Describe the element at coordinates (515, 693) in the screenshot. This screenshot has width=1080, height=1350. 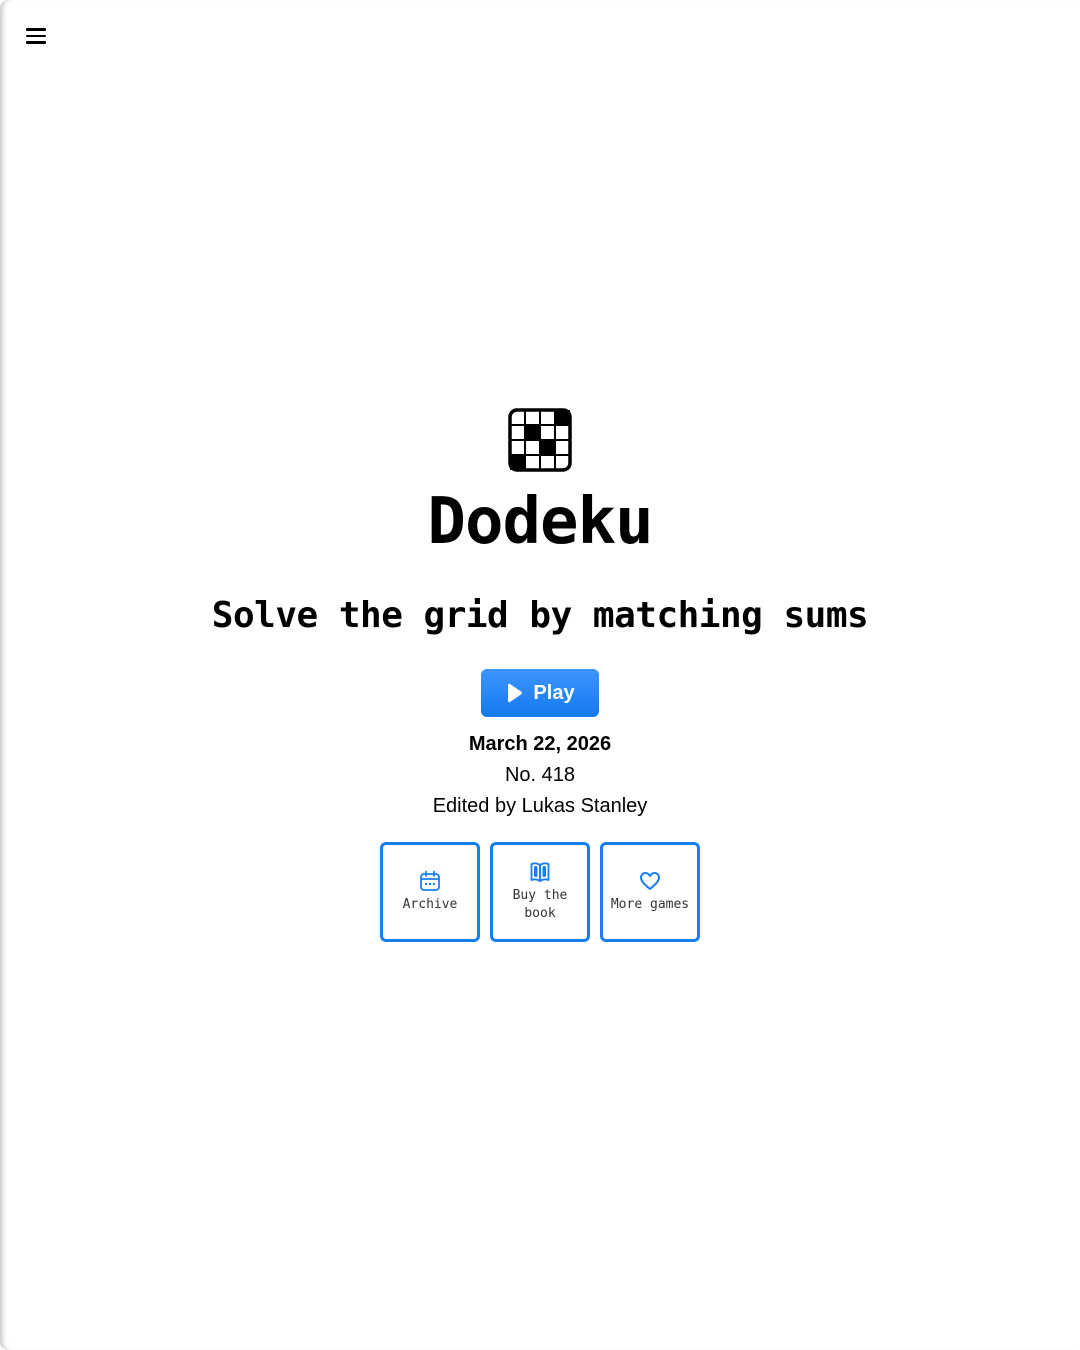
I see `play-icon` at that location.